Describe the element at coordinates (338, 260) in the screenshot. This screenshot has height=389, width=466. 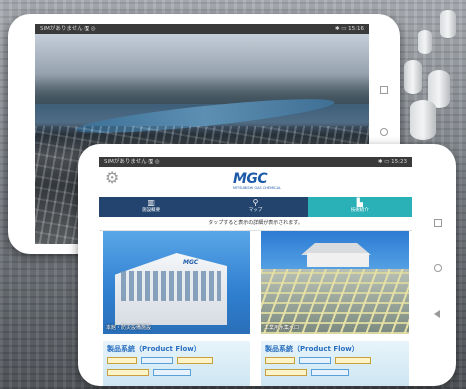
I see `shed` at that location.